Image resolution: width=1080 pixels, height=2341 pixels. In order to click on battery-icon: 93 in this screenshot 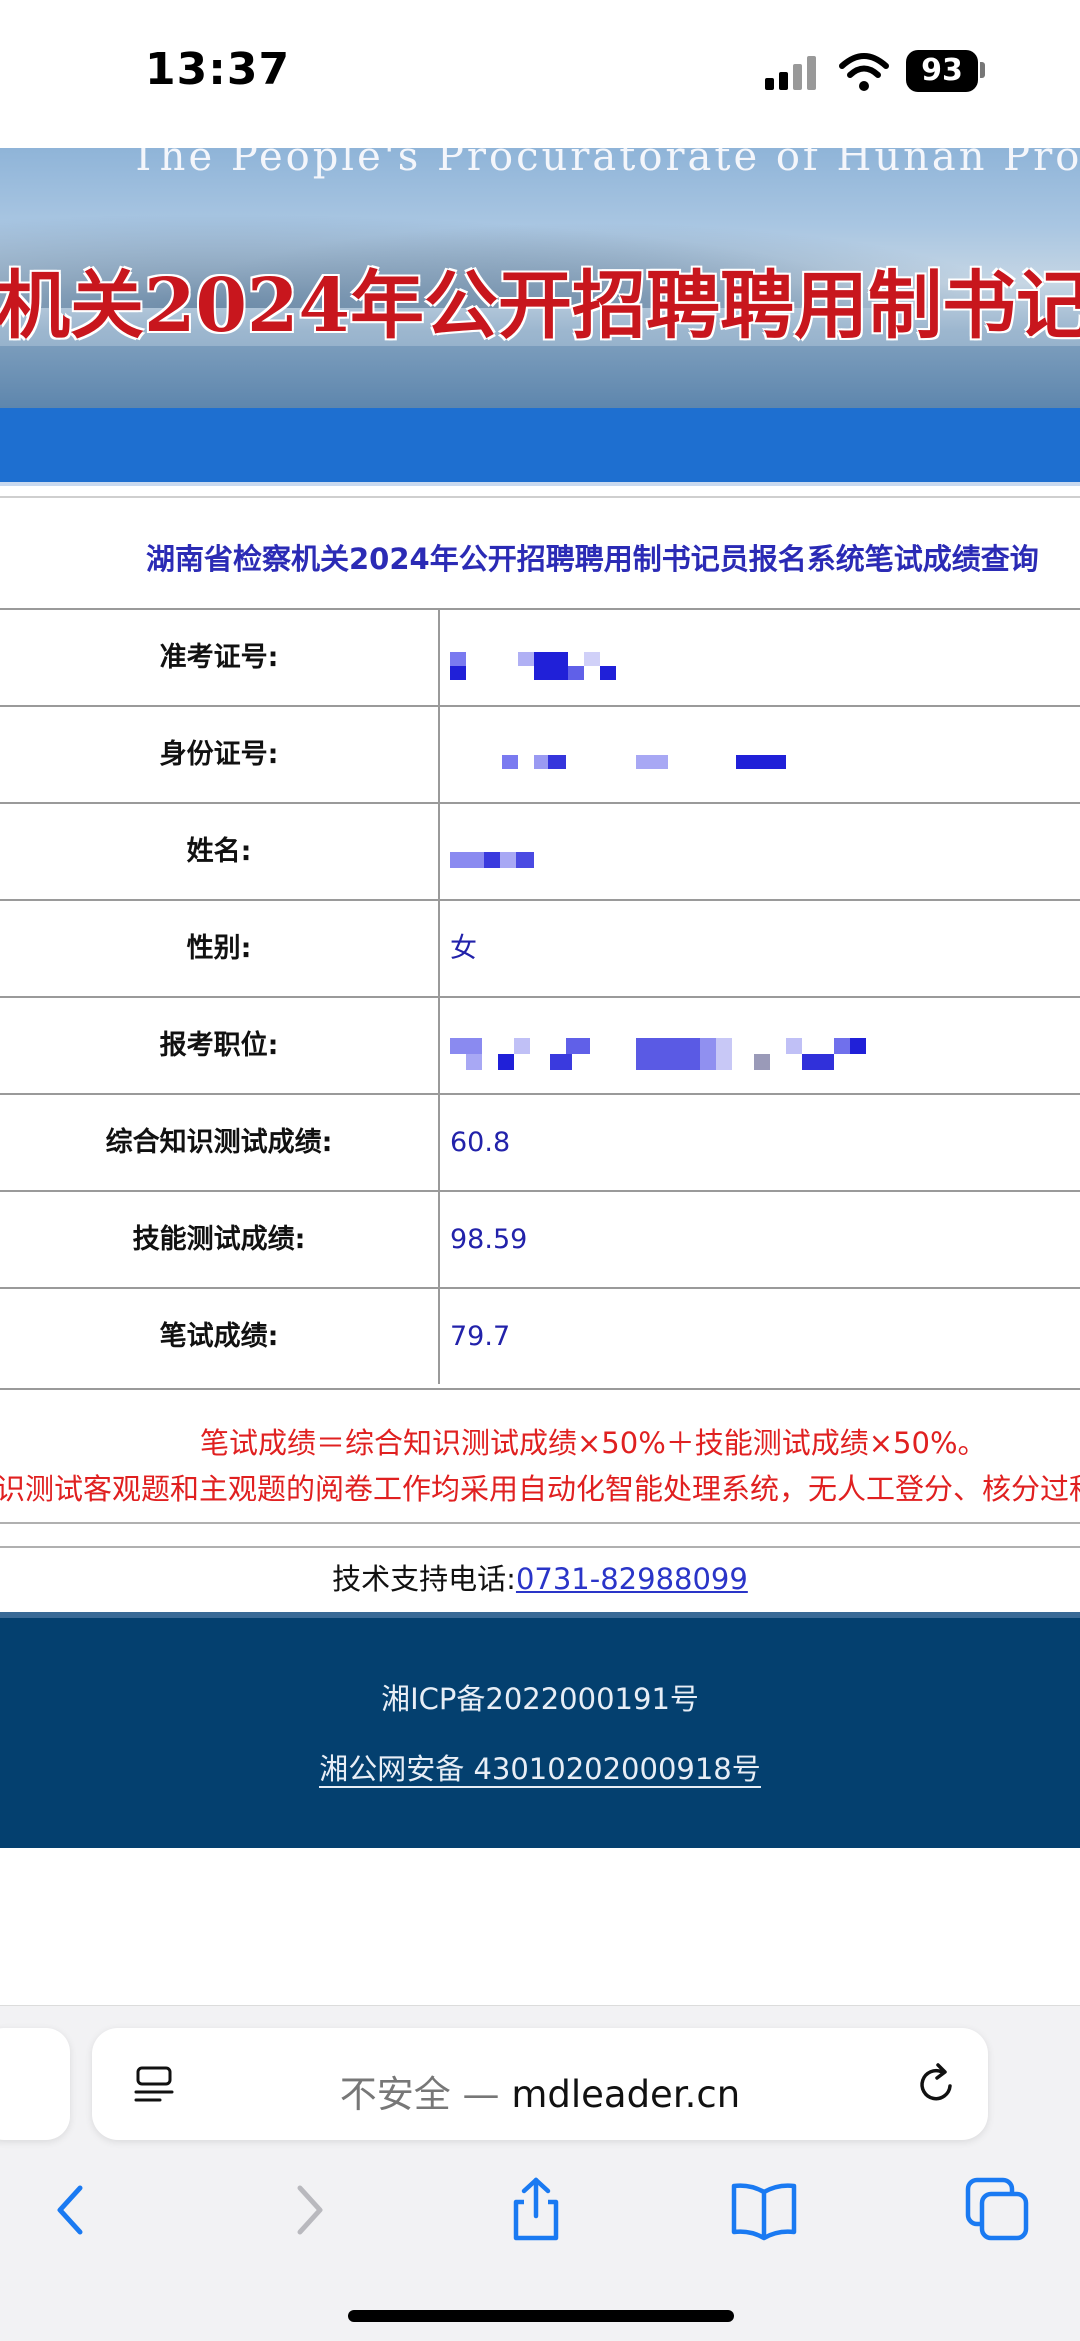, I will do `click(942, 71)`.